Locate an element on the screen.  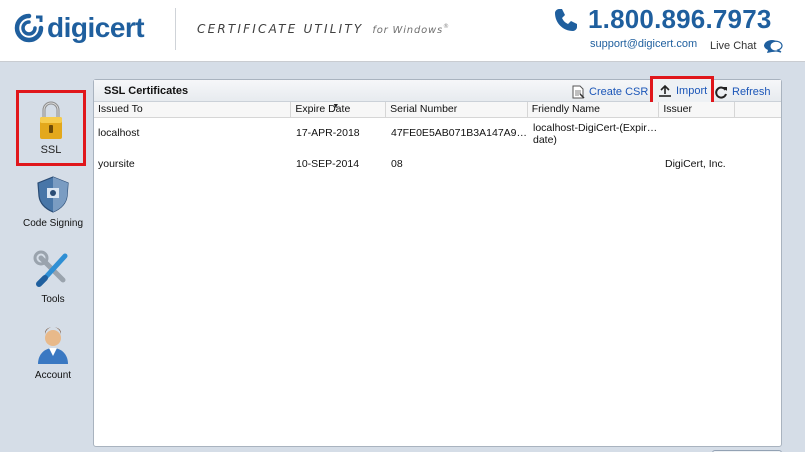
product-title-text: CERTIFICATE UTILITY is located at coordinates (280, 29).